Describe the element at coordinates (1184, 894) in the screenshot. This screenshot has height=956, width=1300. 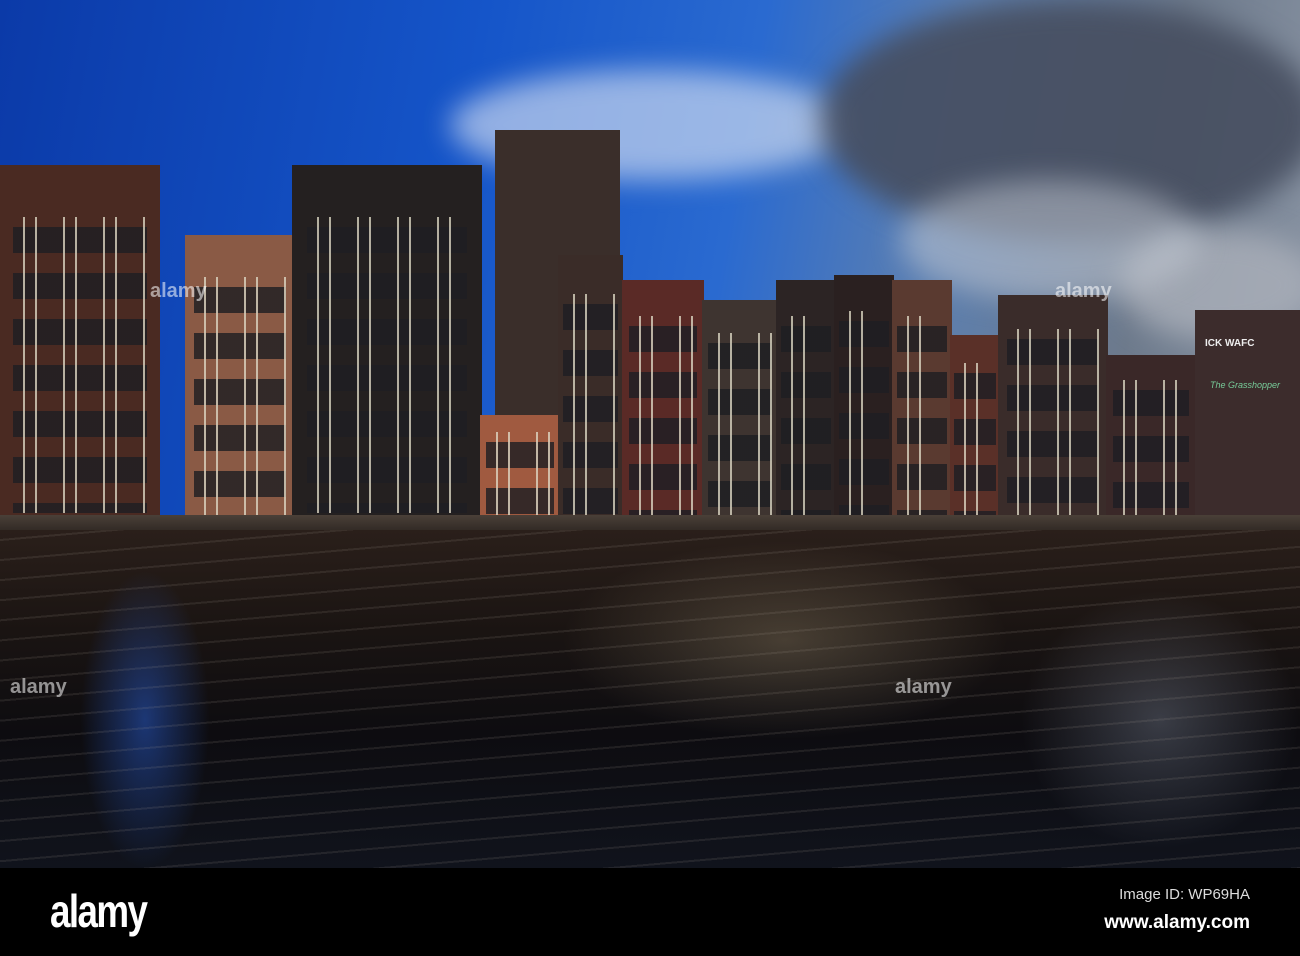
I see `image-id: Image ID: WP69HA` at that location.